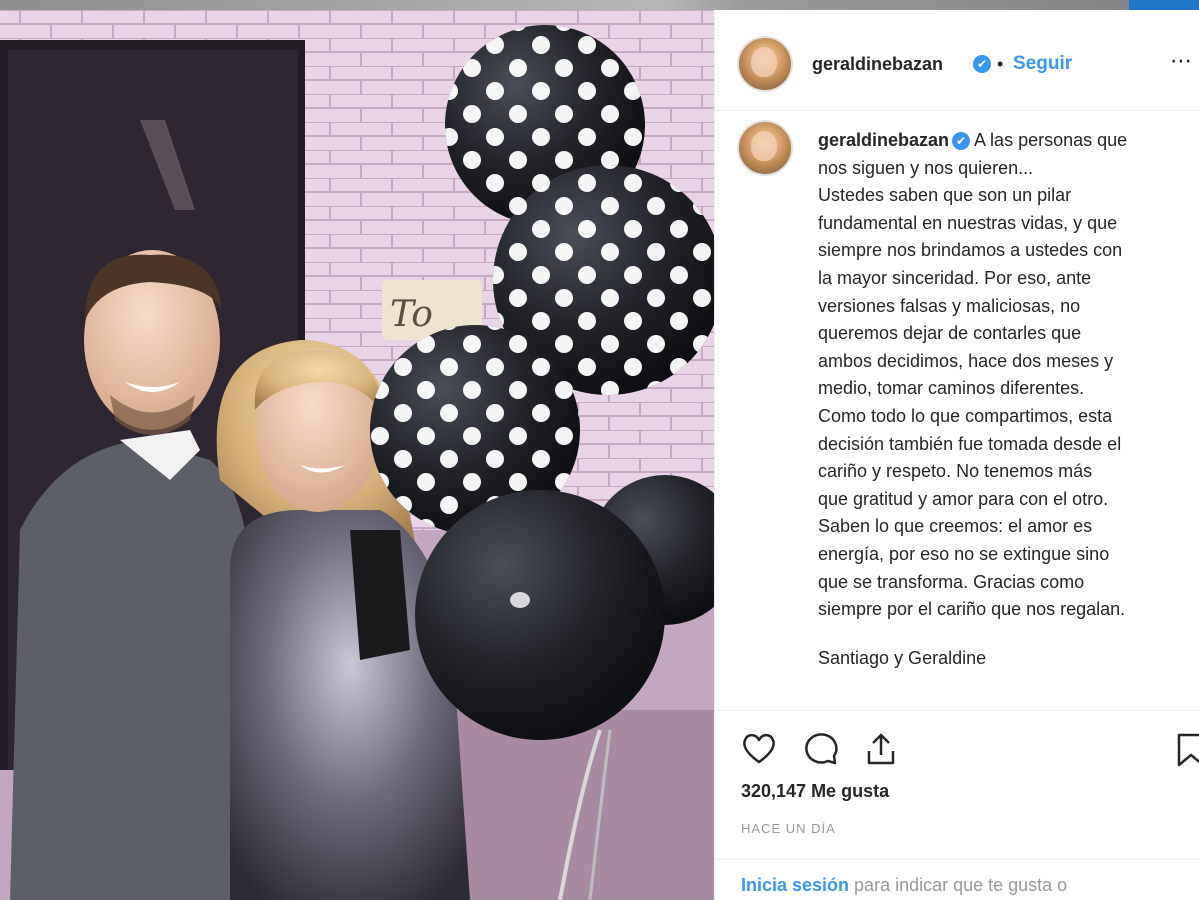 Image resolution: width=1199 pixels, height=900 pixels. I want to click on login-link: Inicia sesión, so click(795, 885).